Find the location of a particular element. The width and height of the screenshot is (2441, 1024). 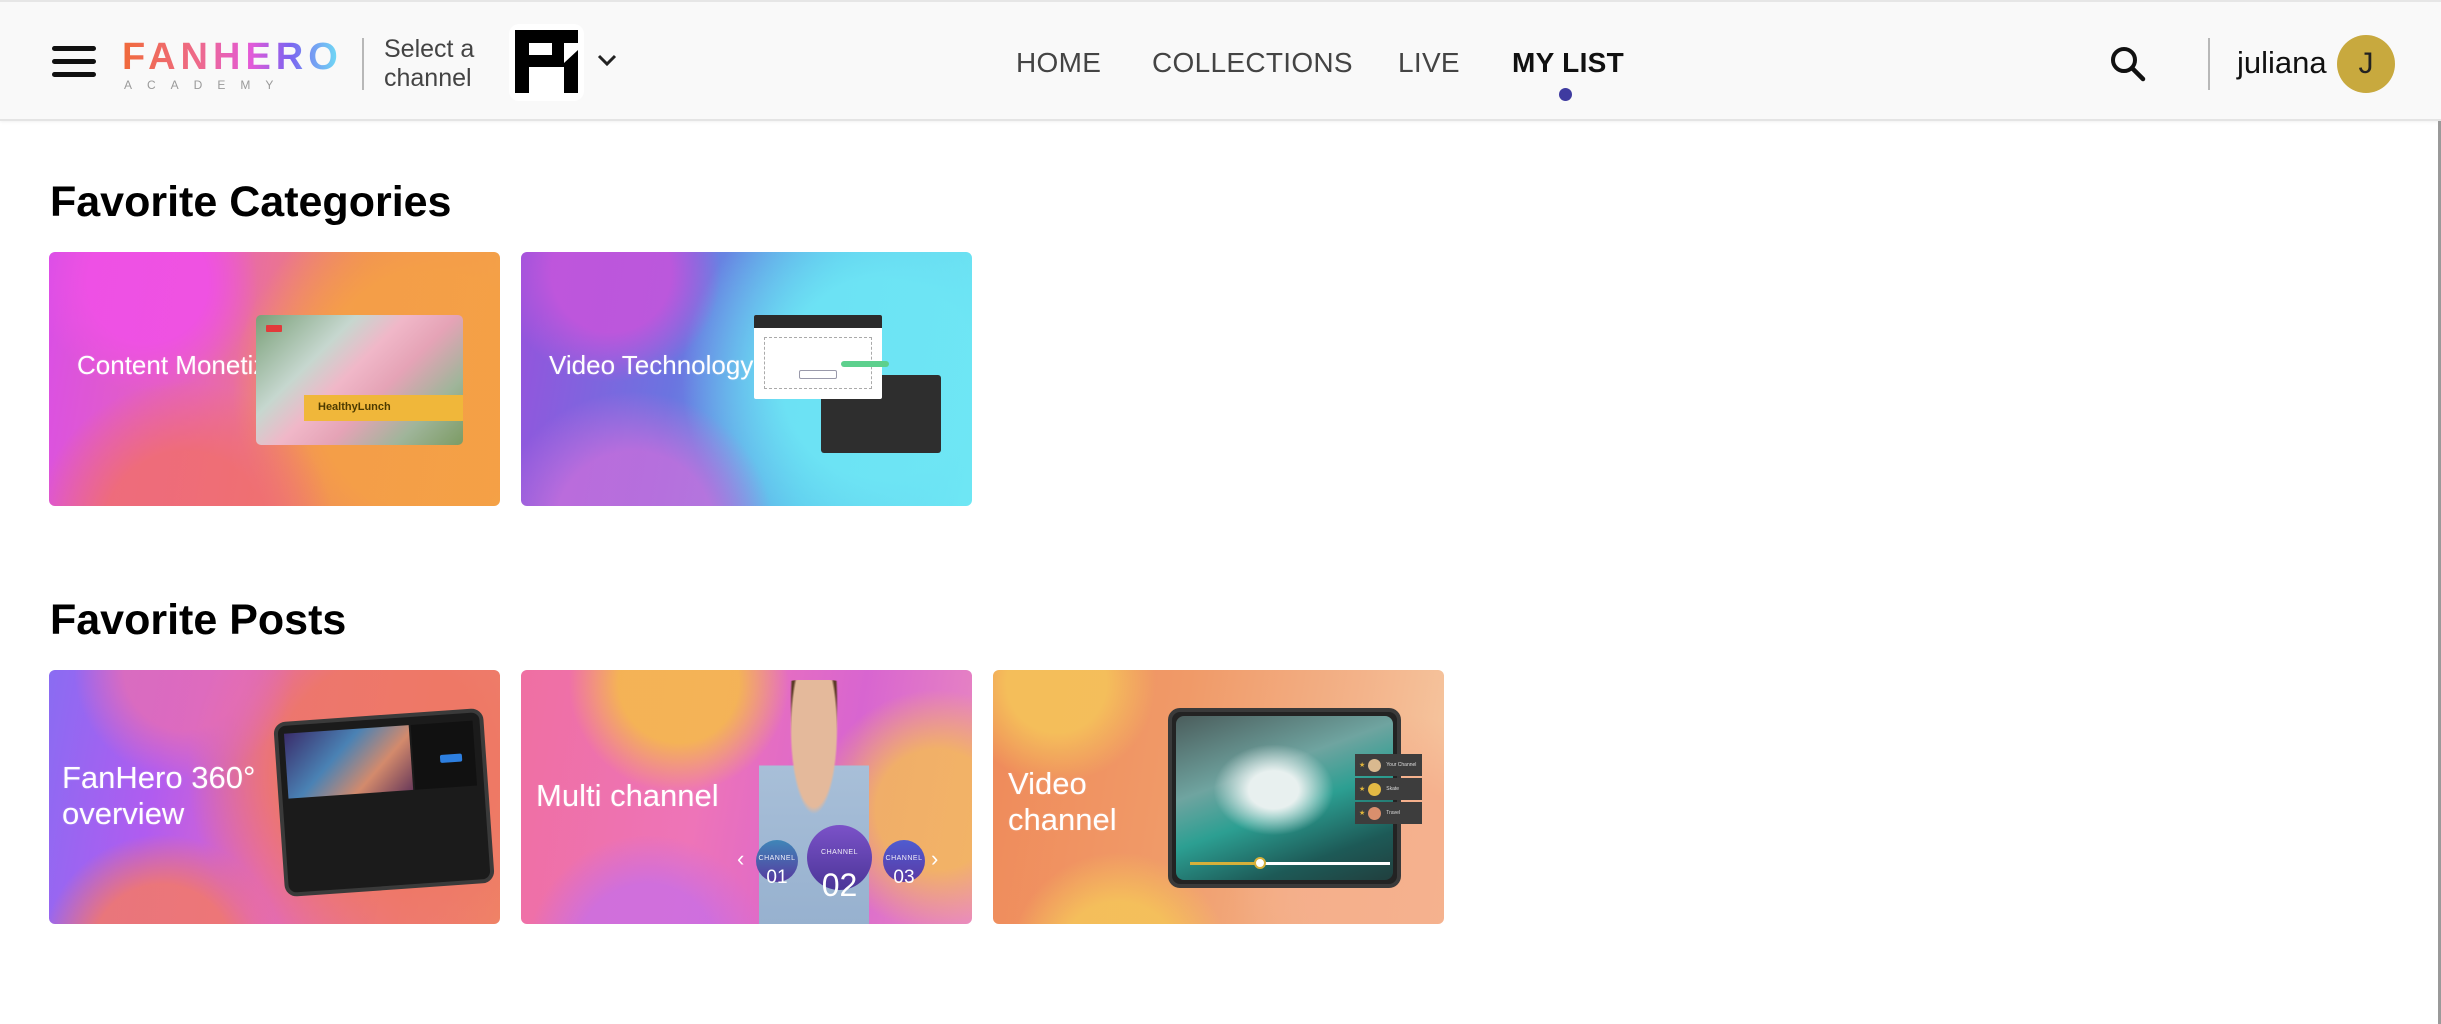

channel-list-item: ★ Your Channel is located at coordinates (1388, 765).